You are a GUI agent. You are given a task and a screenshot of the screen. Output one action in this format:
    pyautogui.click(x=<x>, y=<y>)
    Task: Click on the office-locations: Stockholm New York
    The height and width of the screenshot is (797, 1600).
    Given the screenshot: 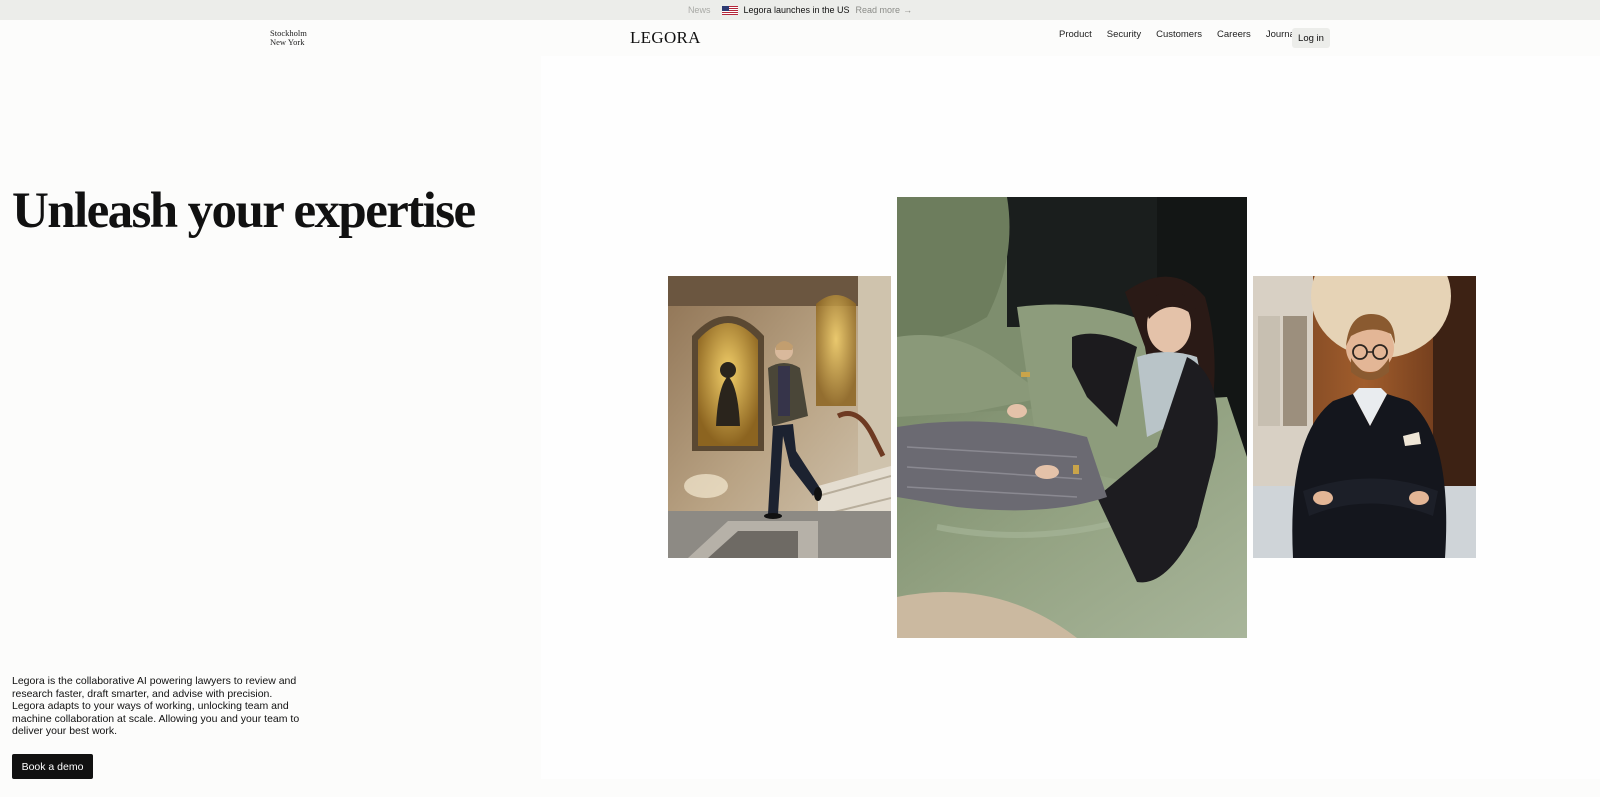 What is the action you would take?
    pyautogui.click(x=288, y=38)
    